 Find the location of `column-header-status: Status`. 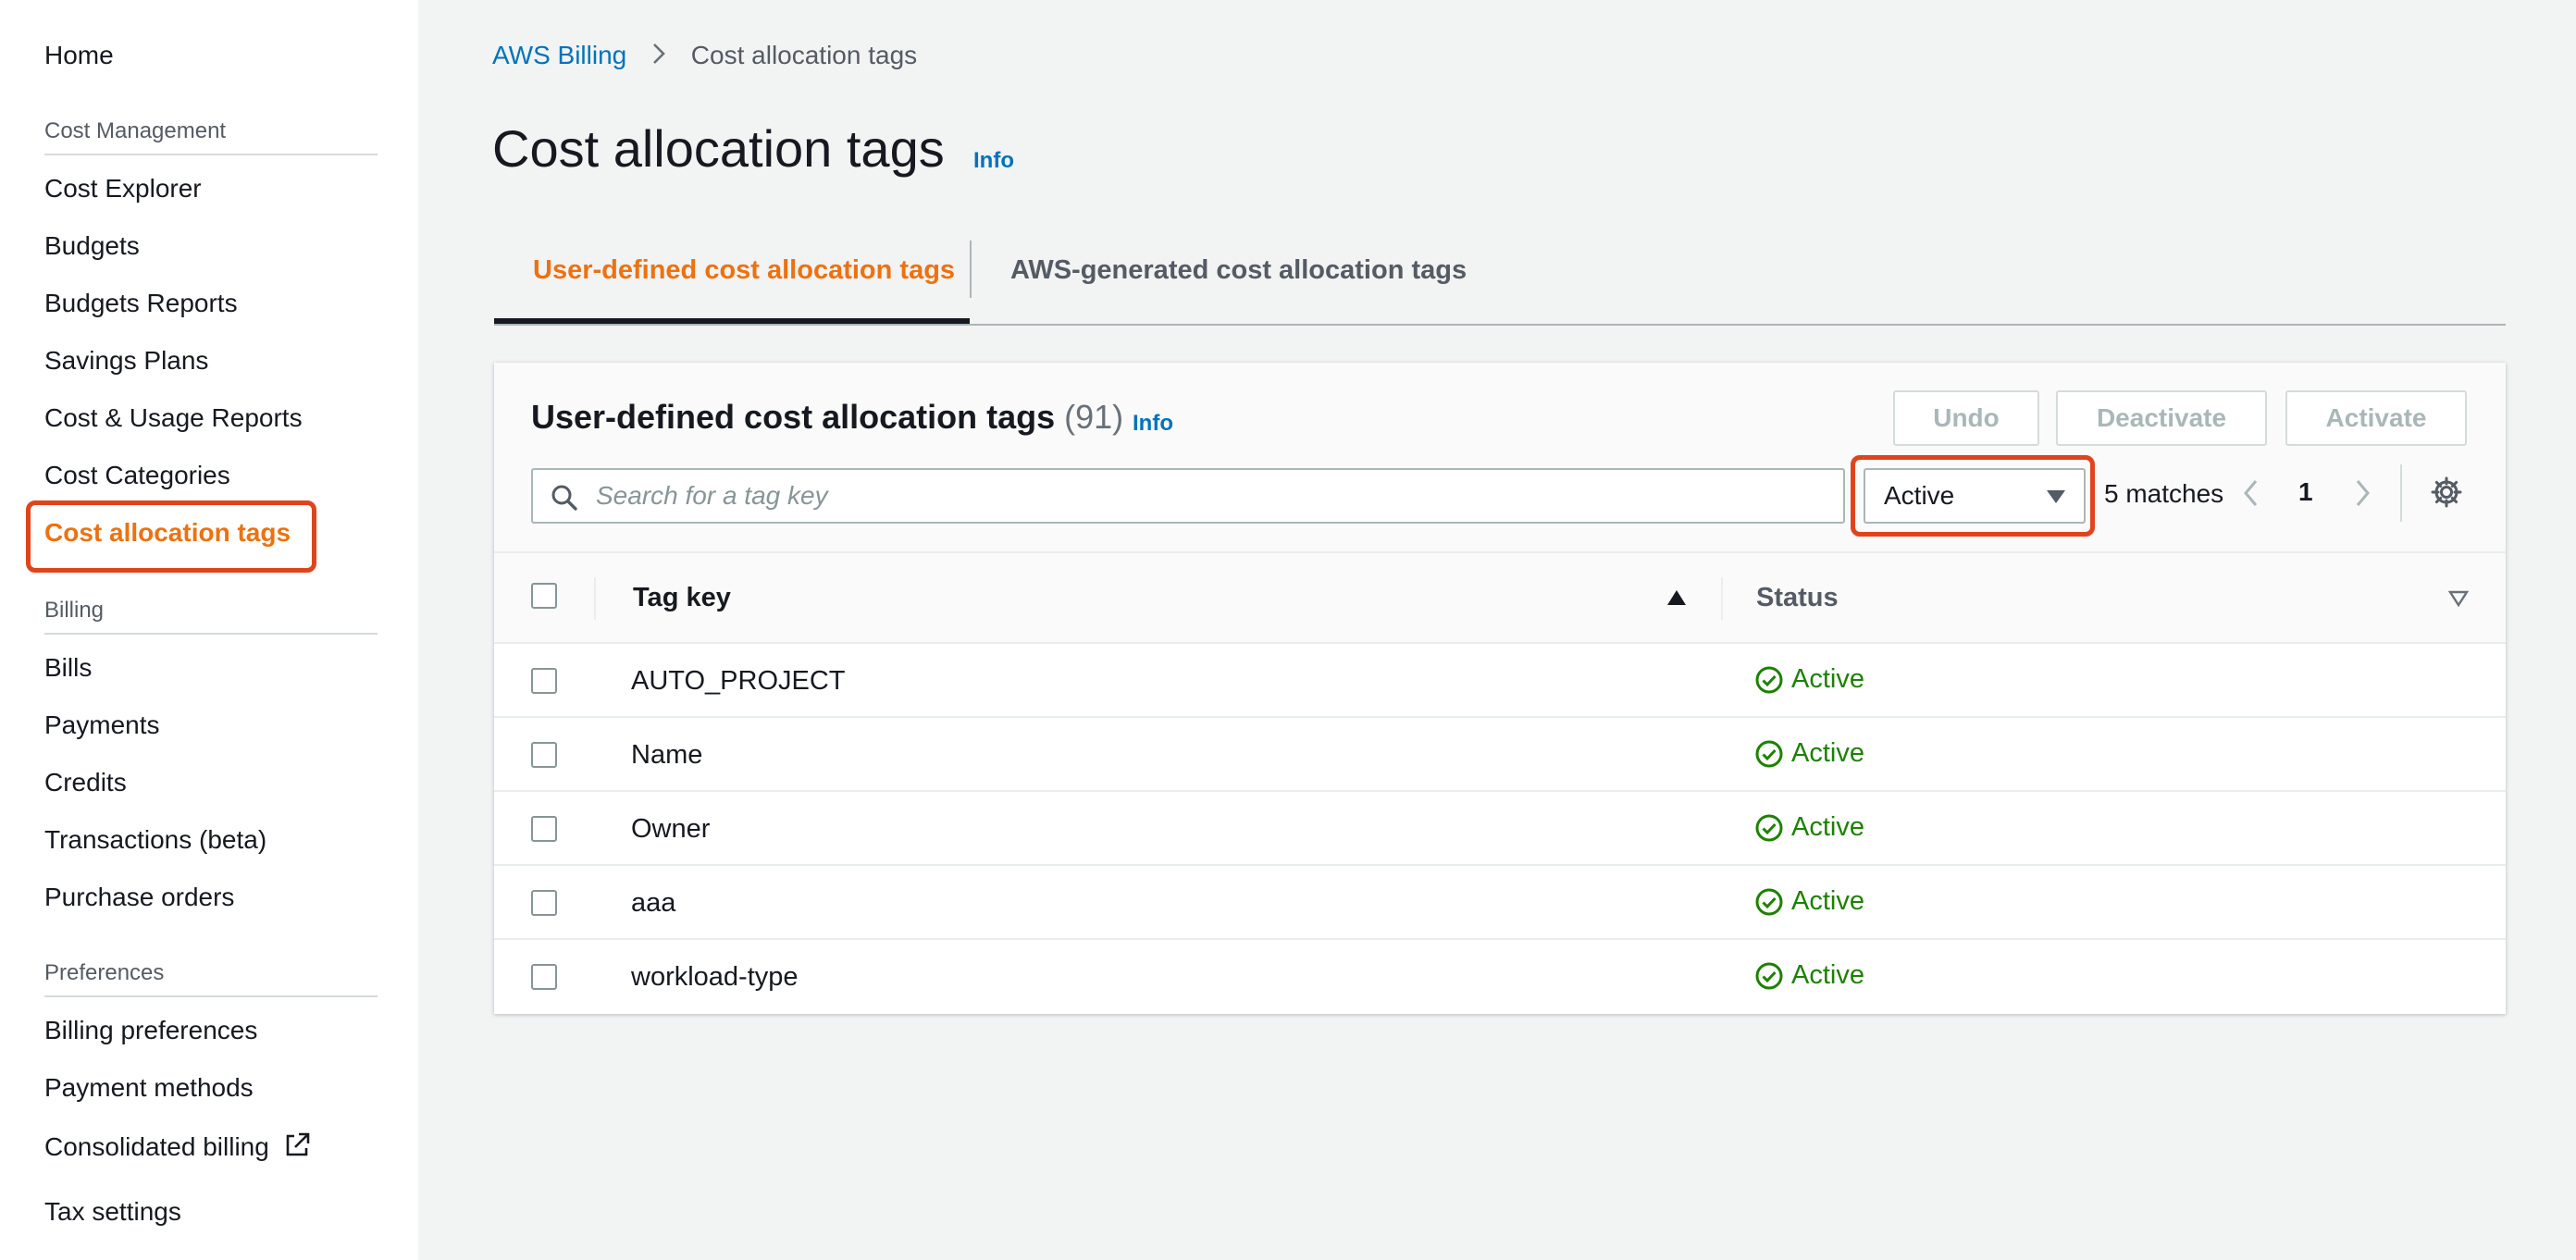

column-header-status: Status is located at coordinates (1798, 598).